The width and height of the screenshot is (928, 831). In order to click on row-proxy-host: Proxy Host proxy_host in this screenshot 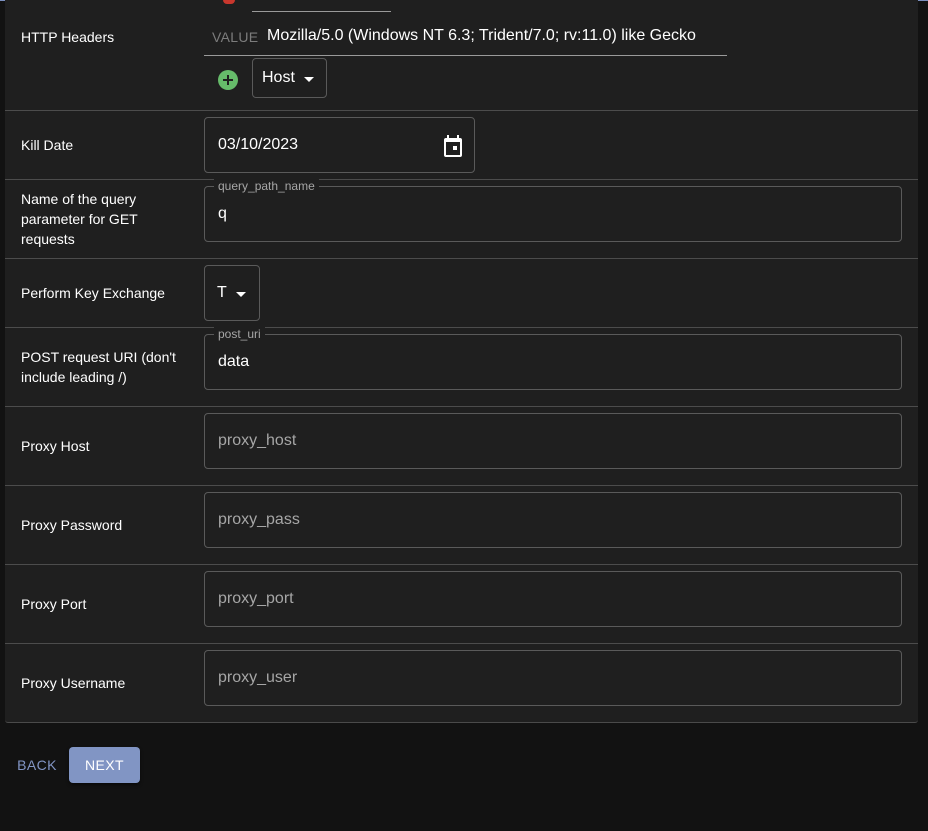, I will do `click(461, 446)`.